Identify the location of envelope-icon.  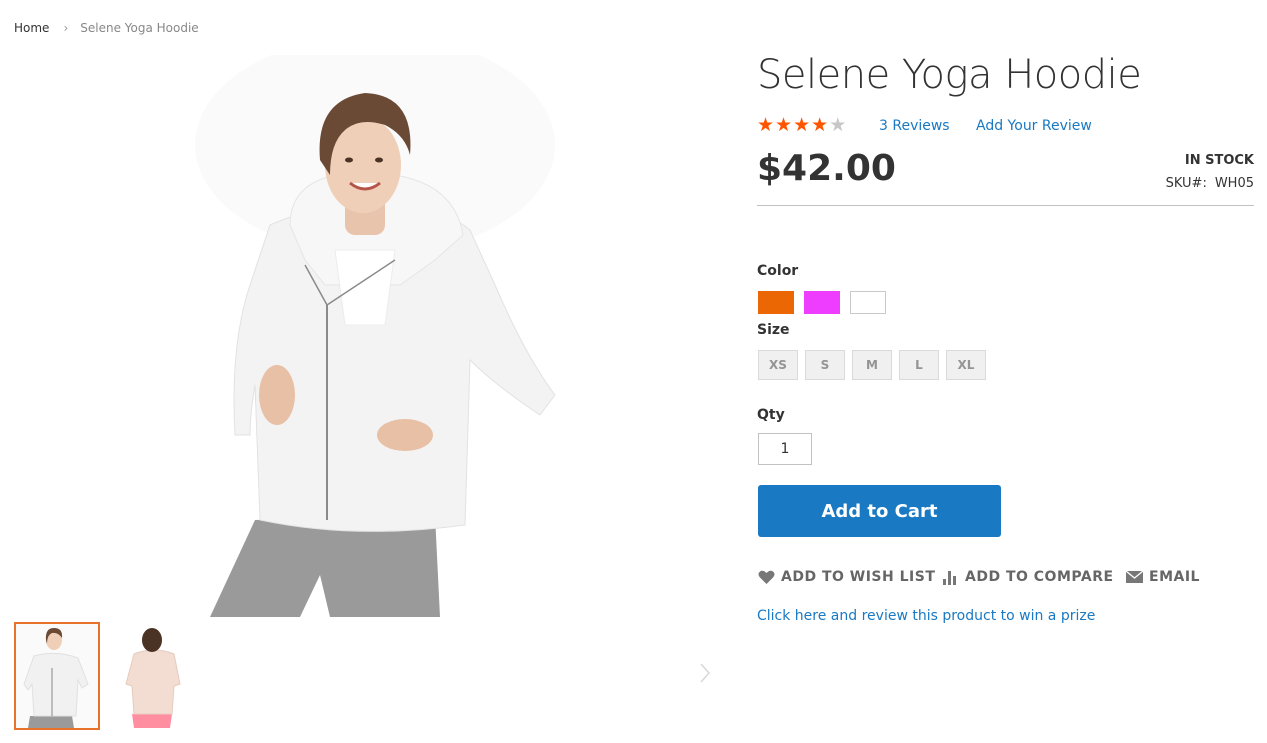
(1134, 577).